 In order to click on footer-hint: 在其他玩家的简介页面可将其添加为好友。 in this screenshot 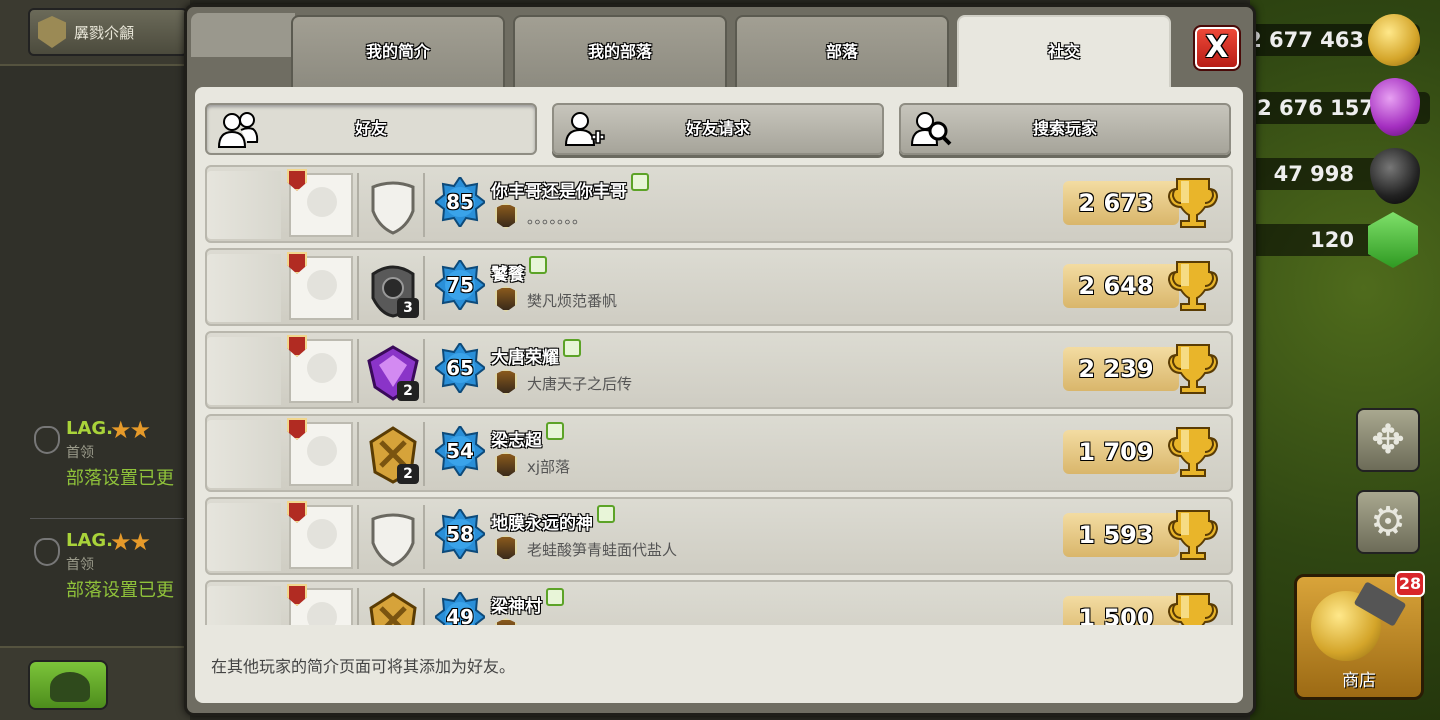, I will do `click(363, 666)`.